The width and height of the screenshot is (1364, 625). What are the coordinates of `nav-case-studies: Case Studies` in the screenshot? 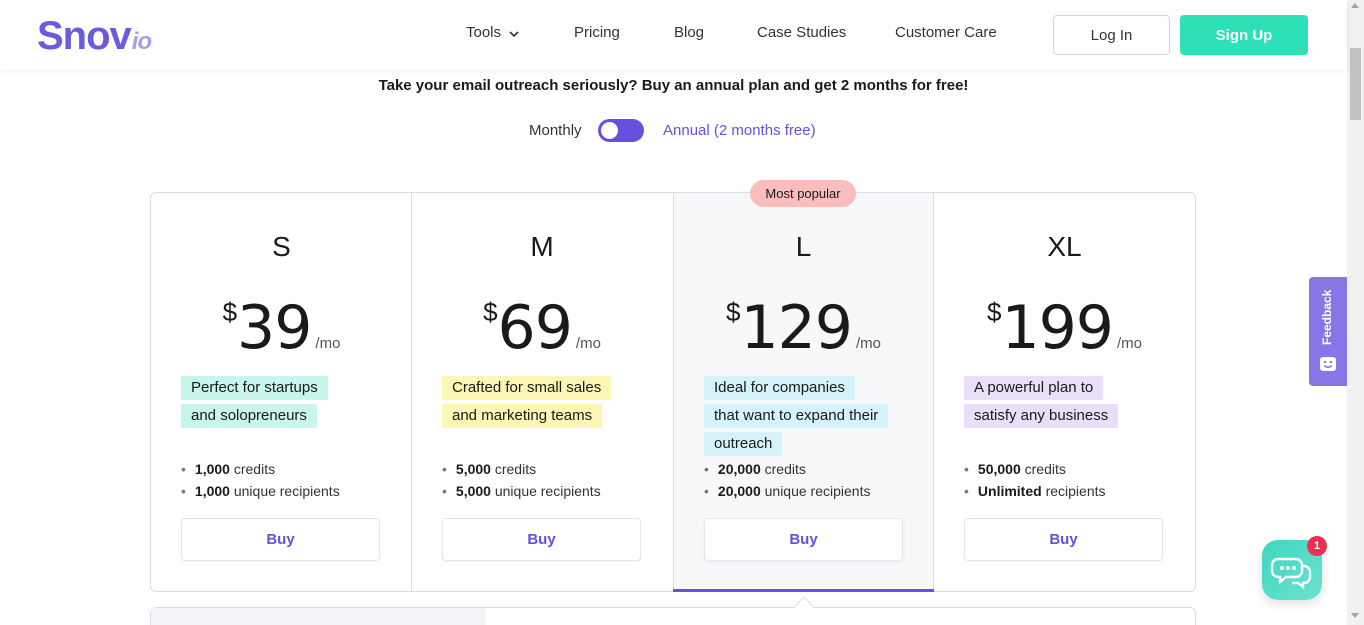 It's located at (801, 32).